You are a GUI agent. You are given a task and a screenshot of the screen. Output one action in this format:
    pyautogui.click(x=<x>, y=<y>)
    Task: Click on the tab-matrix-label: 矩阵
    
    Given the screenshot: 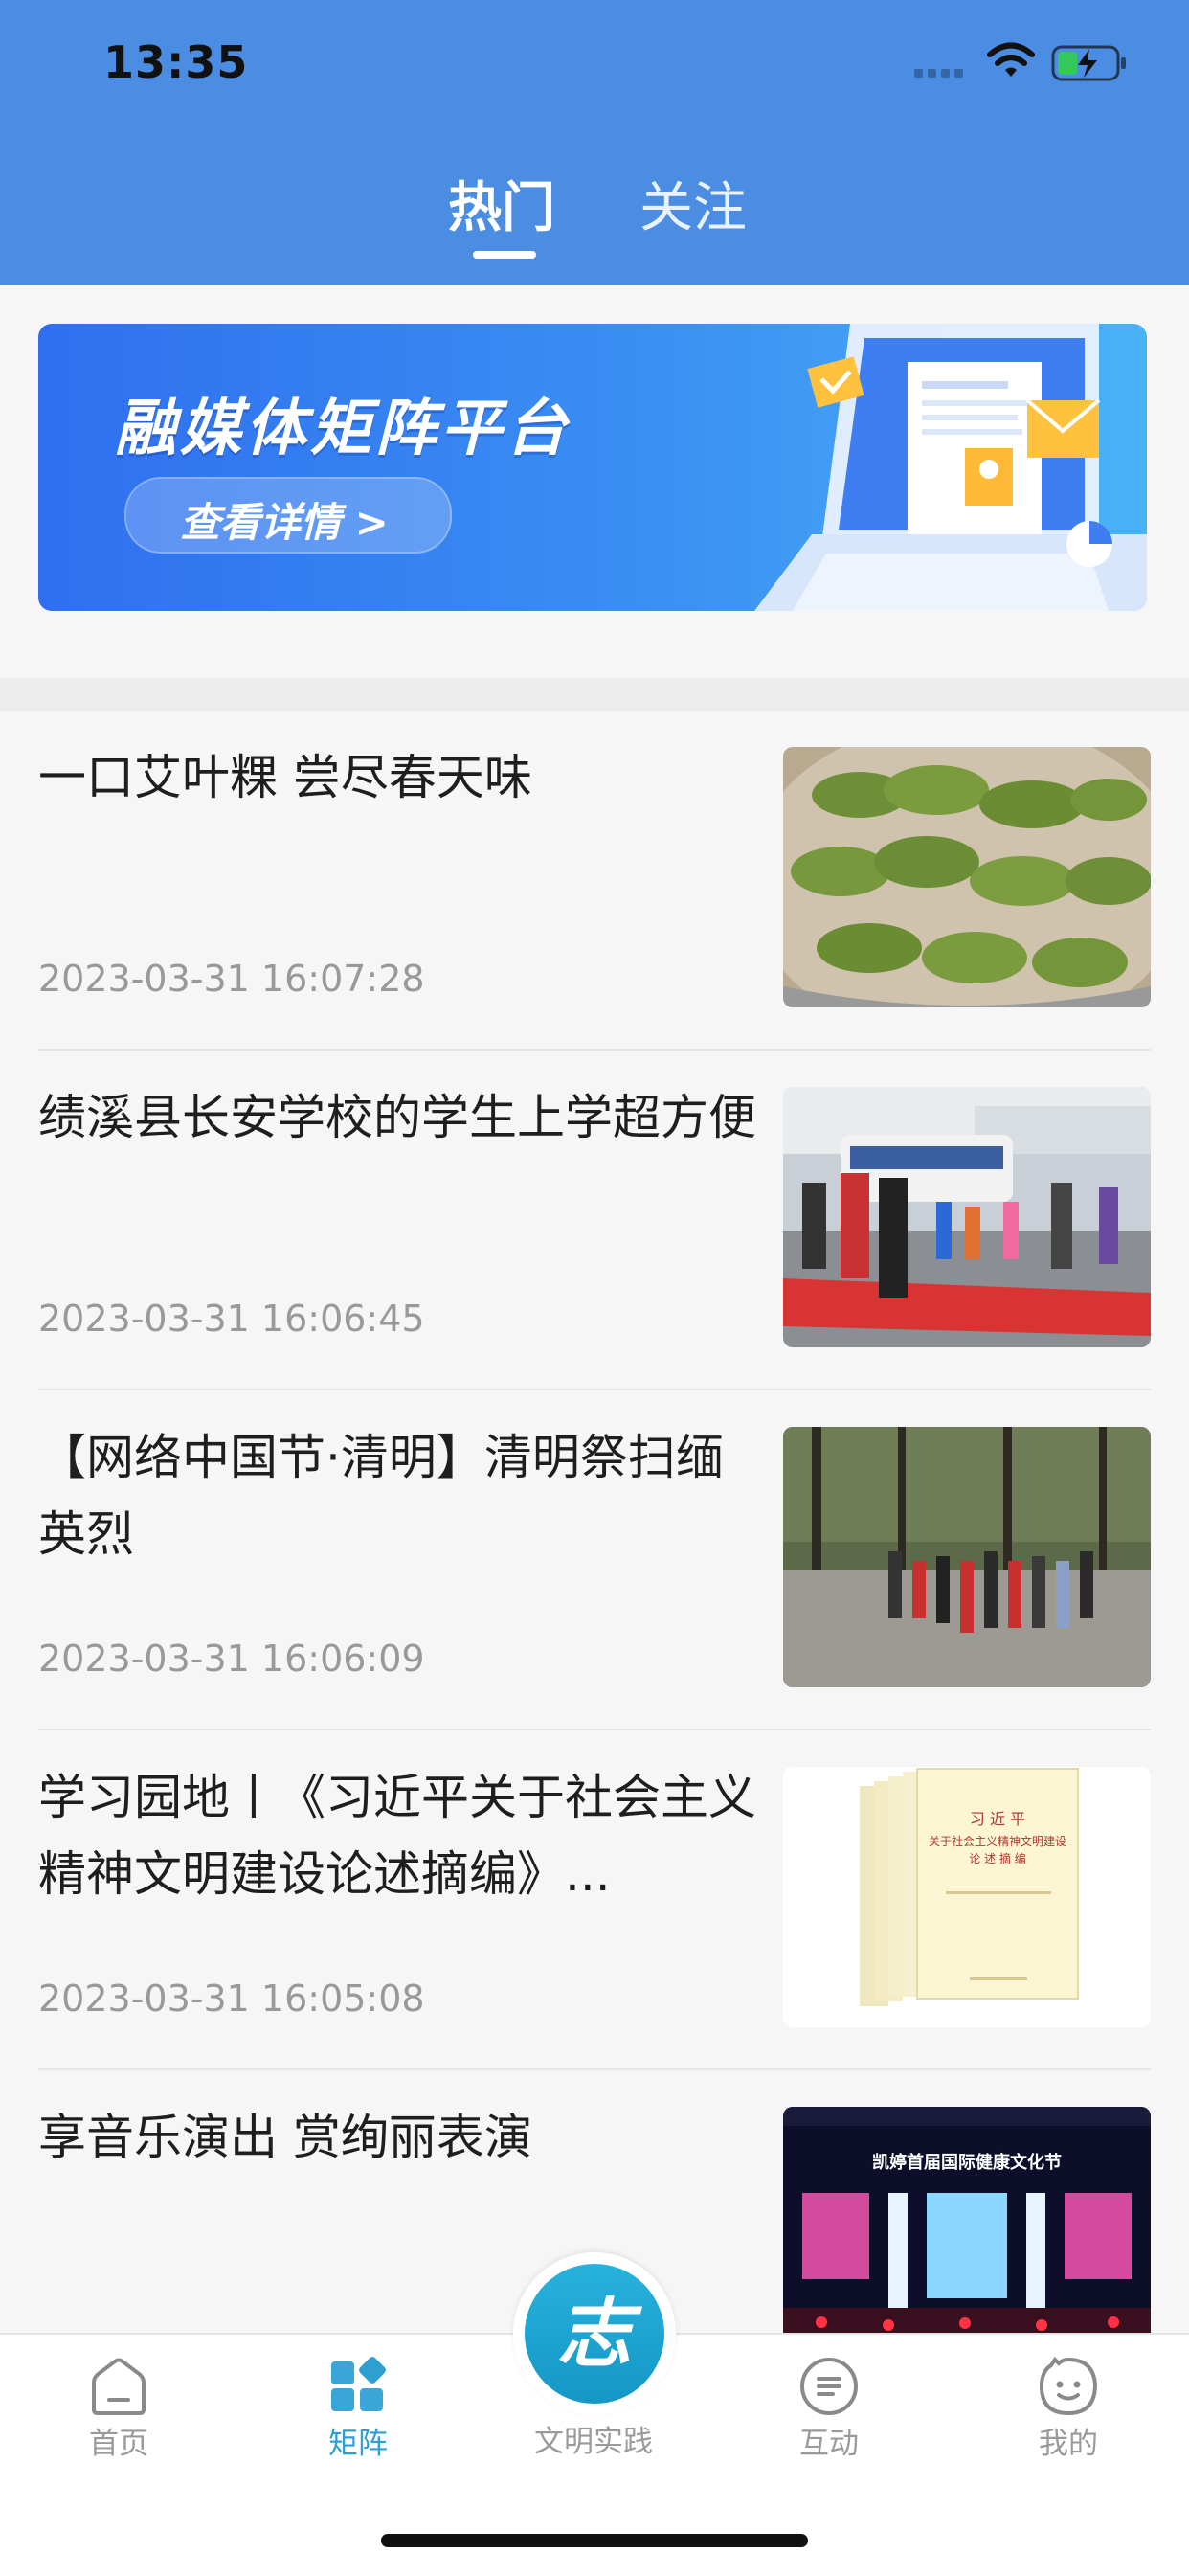 What is the action you would take?
    pyautogui.click(x=358, y=2444)
    